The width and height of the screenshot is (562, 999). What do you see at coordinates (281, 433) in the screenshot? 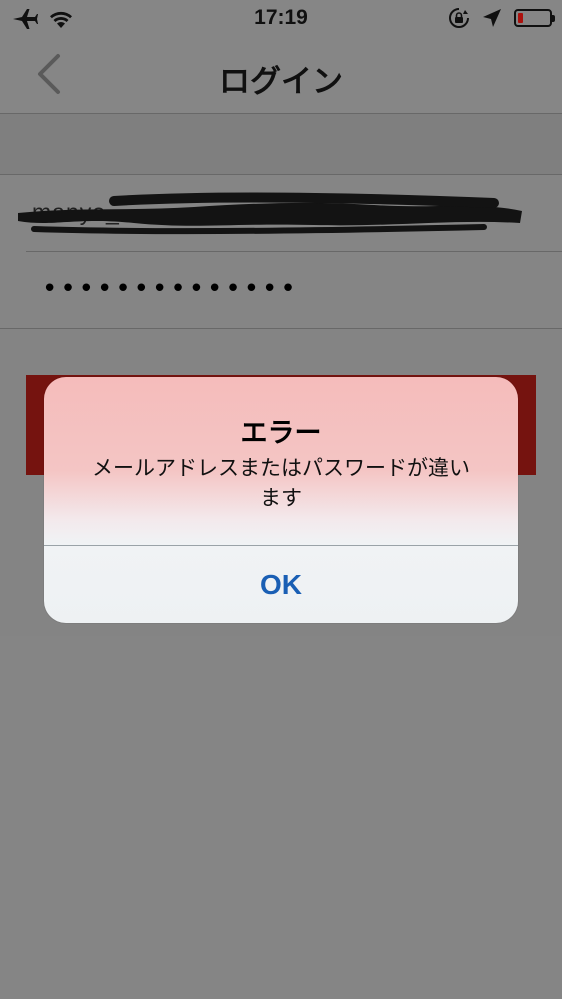
I see `alert-title: エラー` at bounding box center [281, 433].